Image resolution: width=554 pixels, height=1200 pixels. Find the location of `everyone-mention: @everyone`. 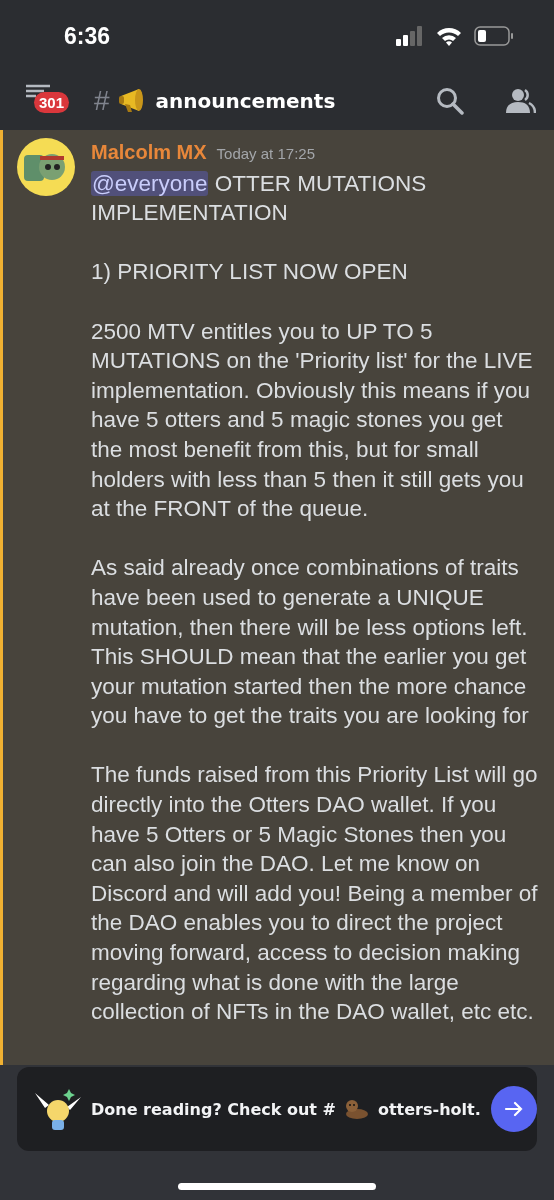

everyone-mention: @everyone is located at coordinates (150, 183).